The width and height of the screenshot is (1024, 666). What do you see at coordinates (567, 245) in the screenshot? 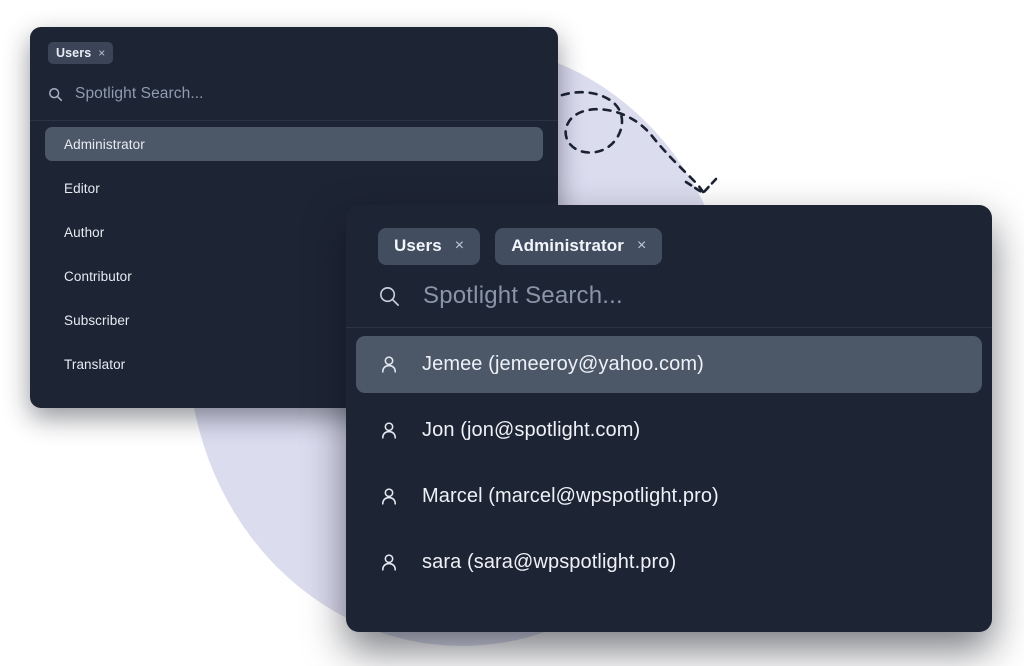
I see `filter-tag-label: Administrator` at bounding box center [567, 245].